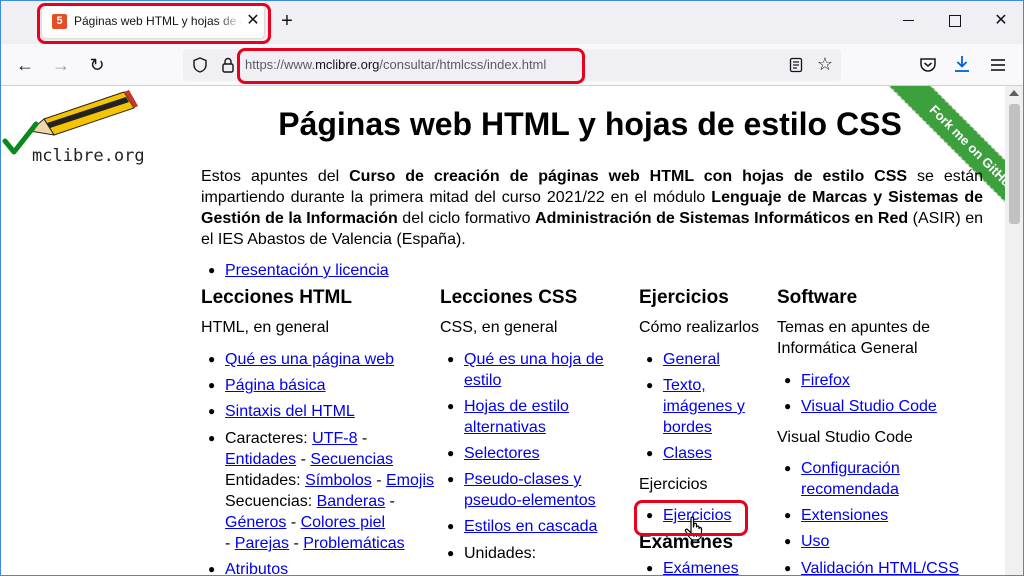 The height and width of the screenshot is (576, 1024). I want to click on atributos-link: Atributos, so click(256, 567).